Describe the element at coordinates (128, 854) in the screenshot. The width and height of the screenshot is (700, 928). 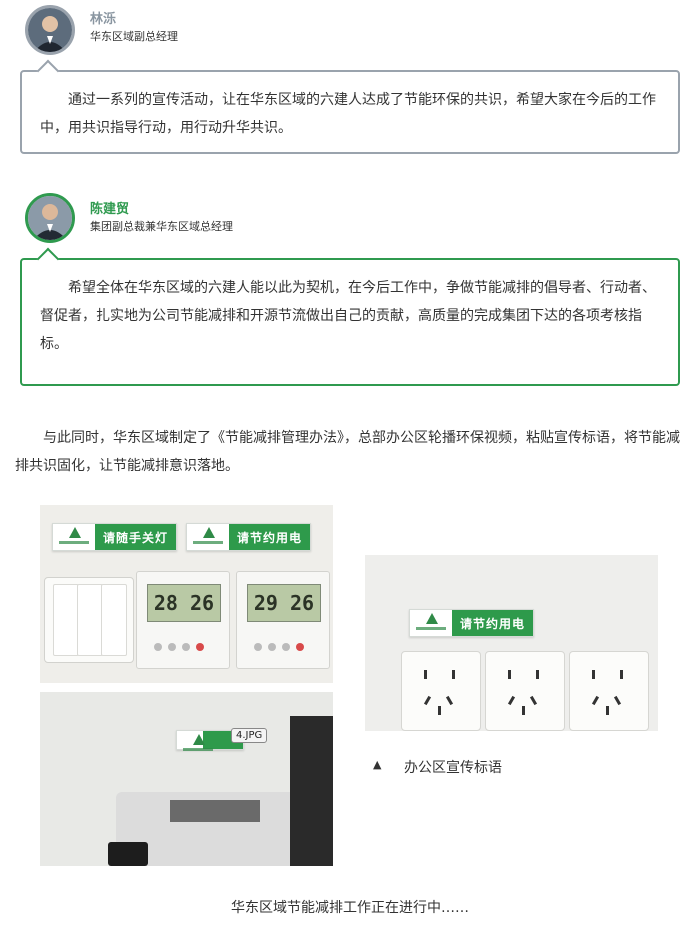
I see `printer-panel` at that location.